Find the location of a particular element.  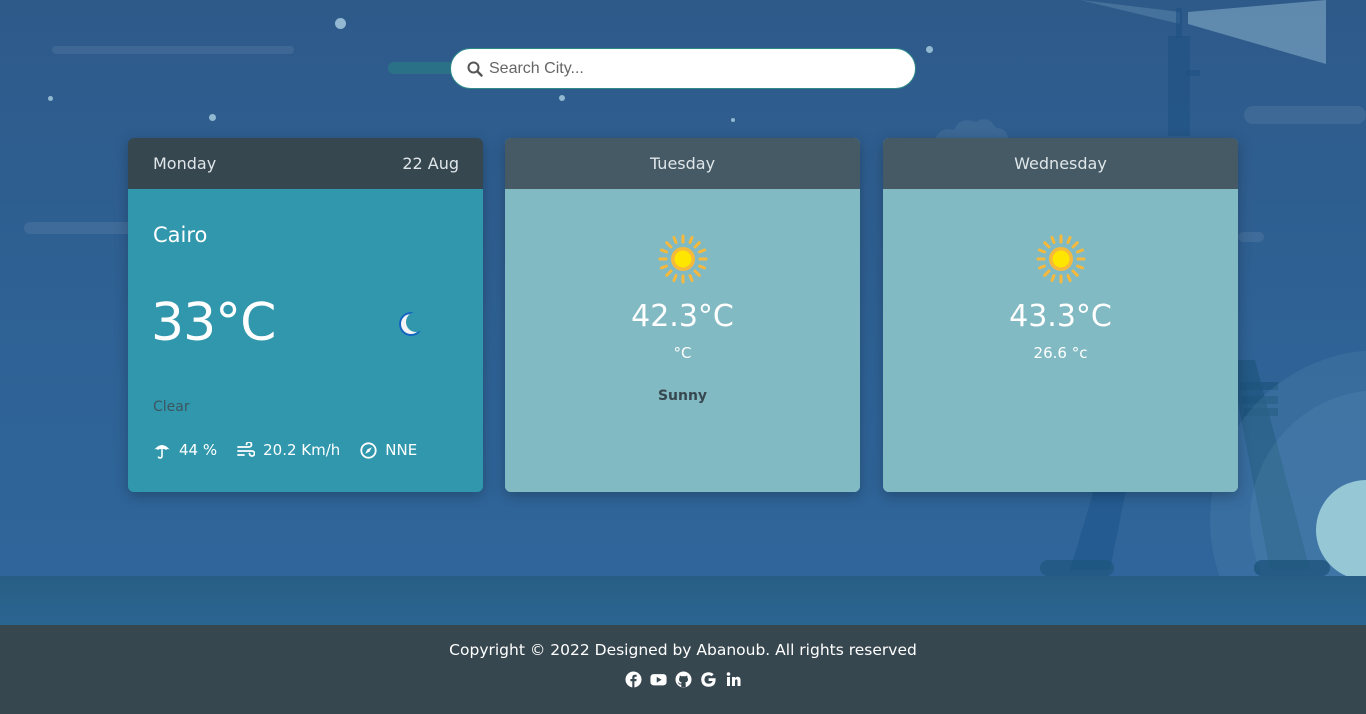

humidity-value: 44 % is located at coordinates (198, 450).